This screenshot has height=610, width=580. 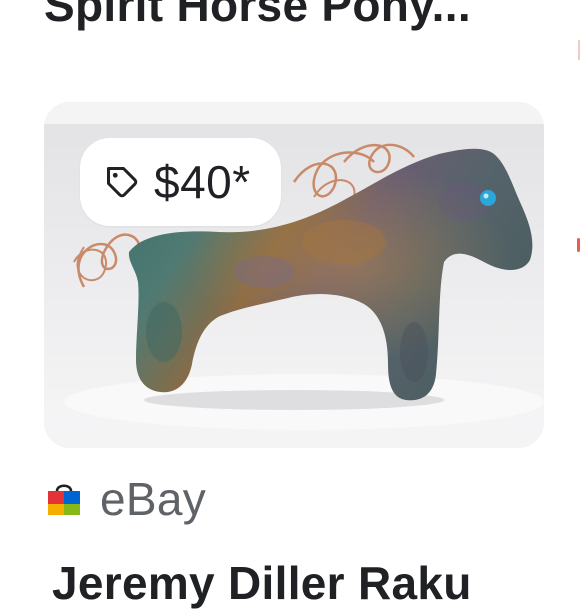 What do you see at coordinates (153, 499) in the screenshot?
I see `source-name: eBay` at bounding box center [153, 499].